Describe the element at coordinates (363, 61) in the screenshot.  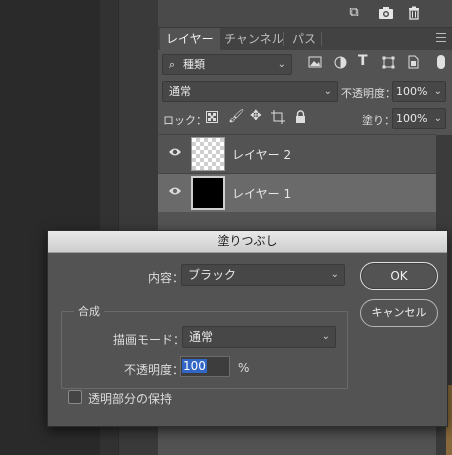
I see `filter-type-icon: T` at that location.